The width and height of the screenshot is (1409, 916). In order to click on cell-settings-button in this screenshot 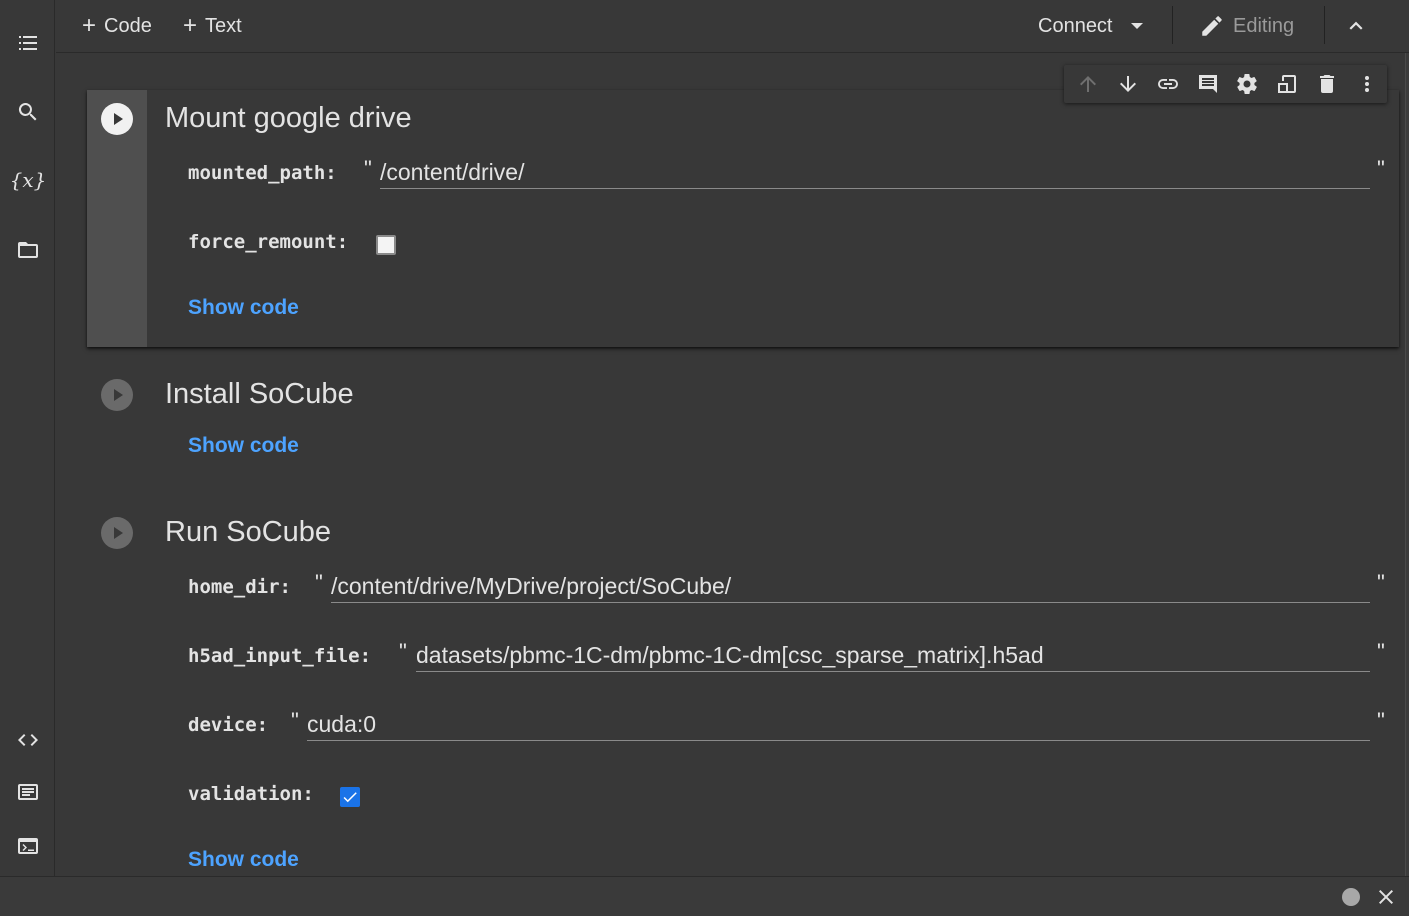, I will do `click(1248, 84)`.